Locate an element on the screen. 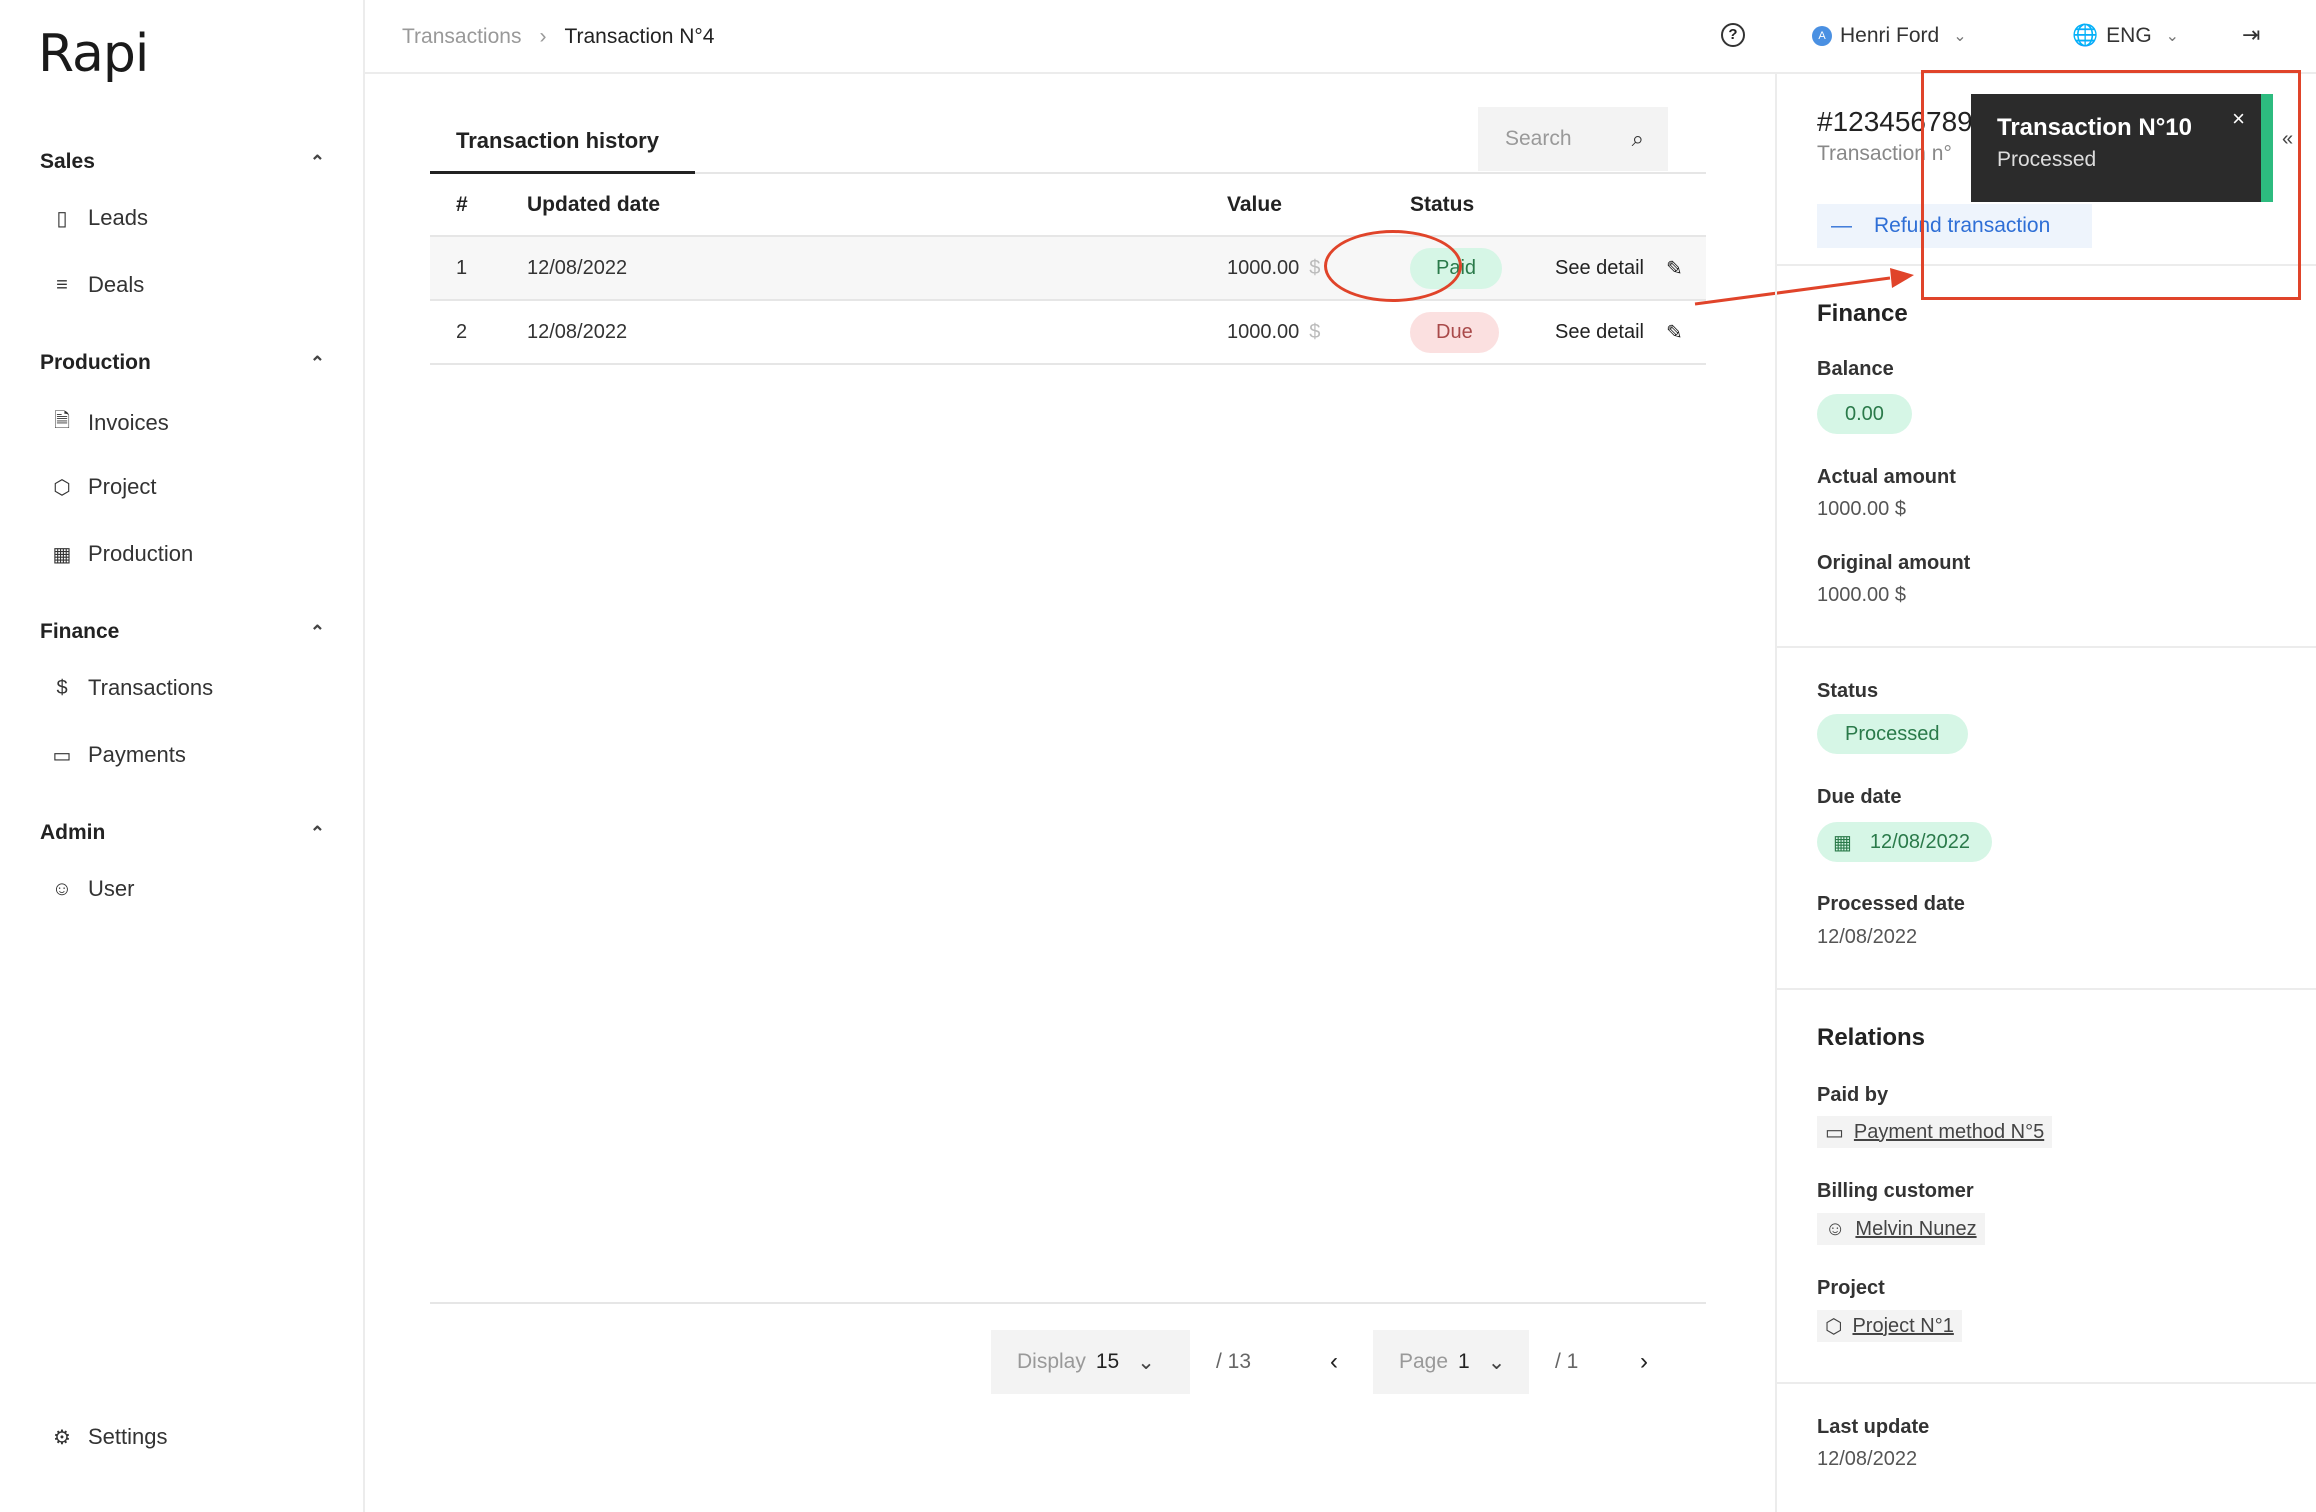 This screenshot has width=2316, height=1512. balance-label: Balance is located at coordinates (1855, 369).